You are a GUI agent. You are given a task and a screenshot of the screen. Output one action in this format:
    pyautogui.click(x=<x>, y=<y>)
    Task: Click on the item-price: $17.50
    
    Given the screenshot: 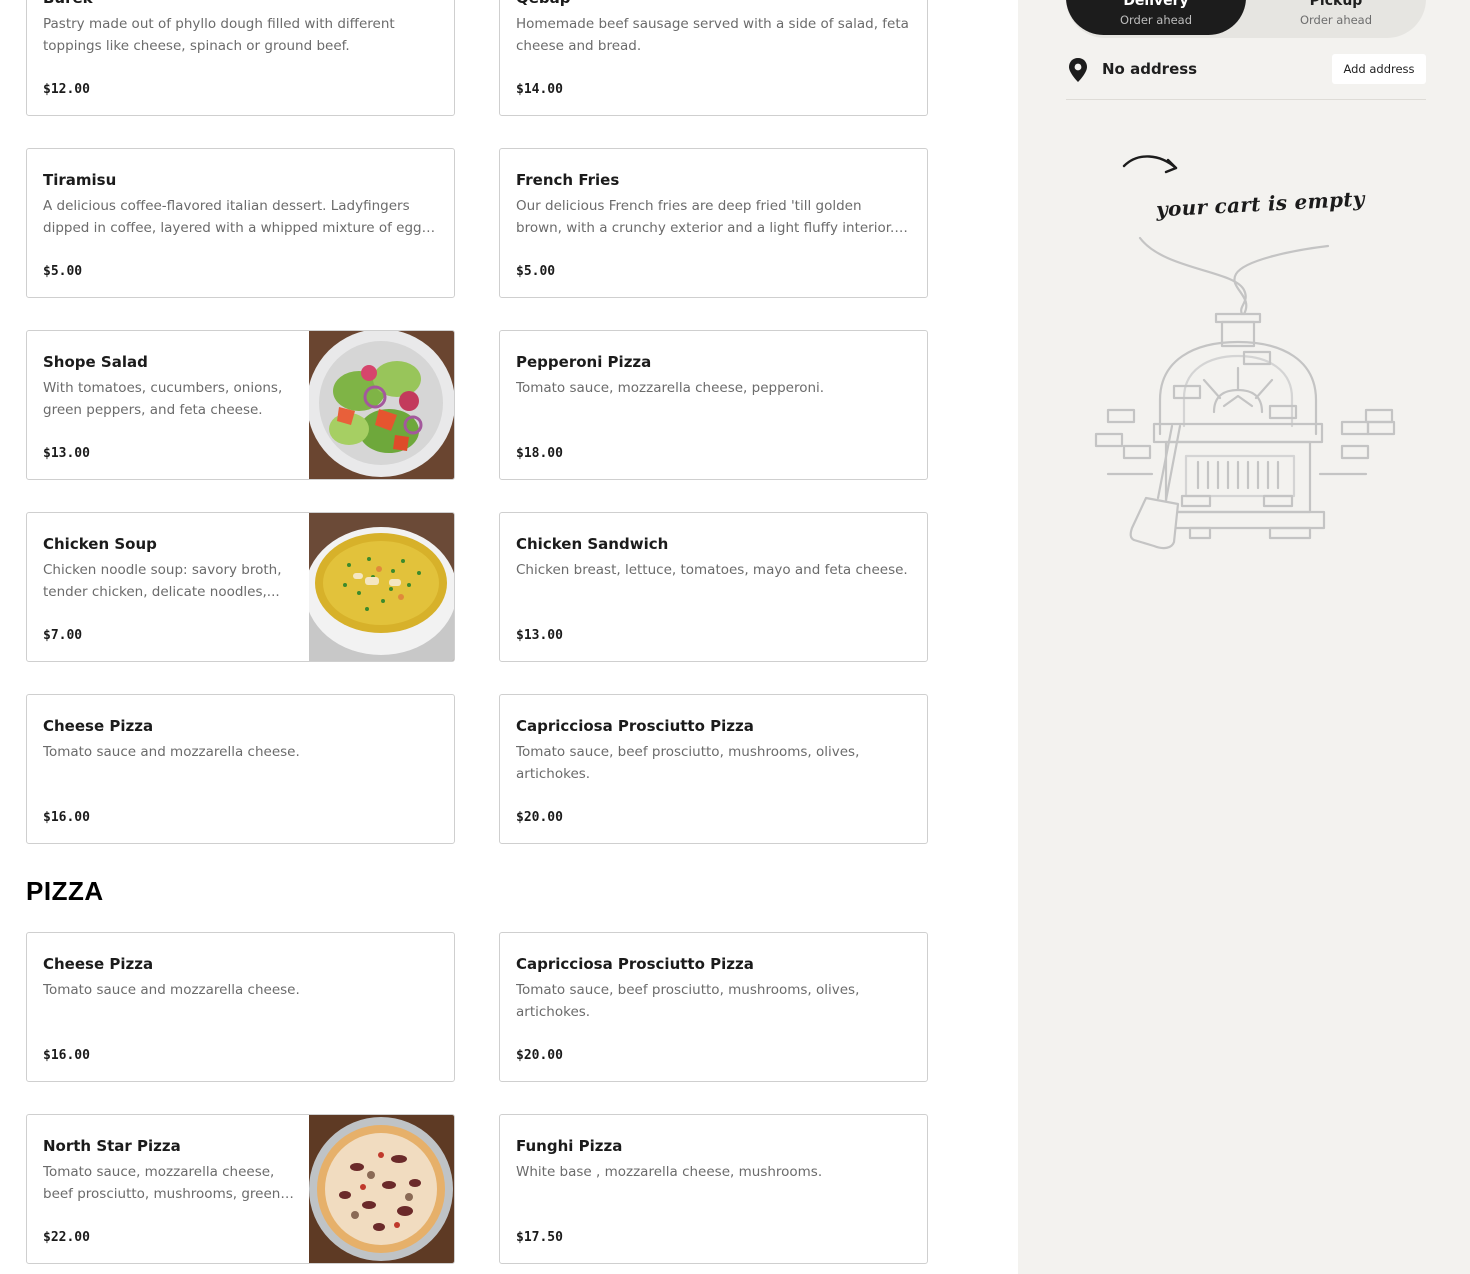 What is the action you would take?
    pyautogui.click(x=539, y=1237)
    